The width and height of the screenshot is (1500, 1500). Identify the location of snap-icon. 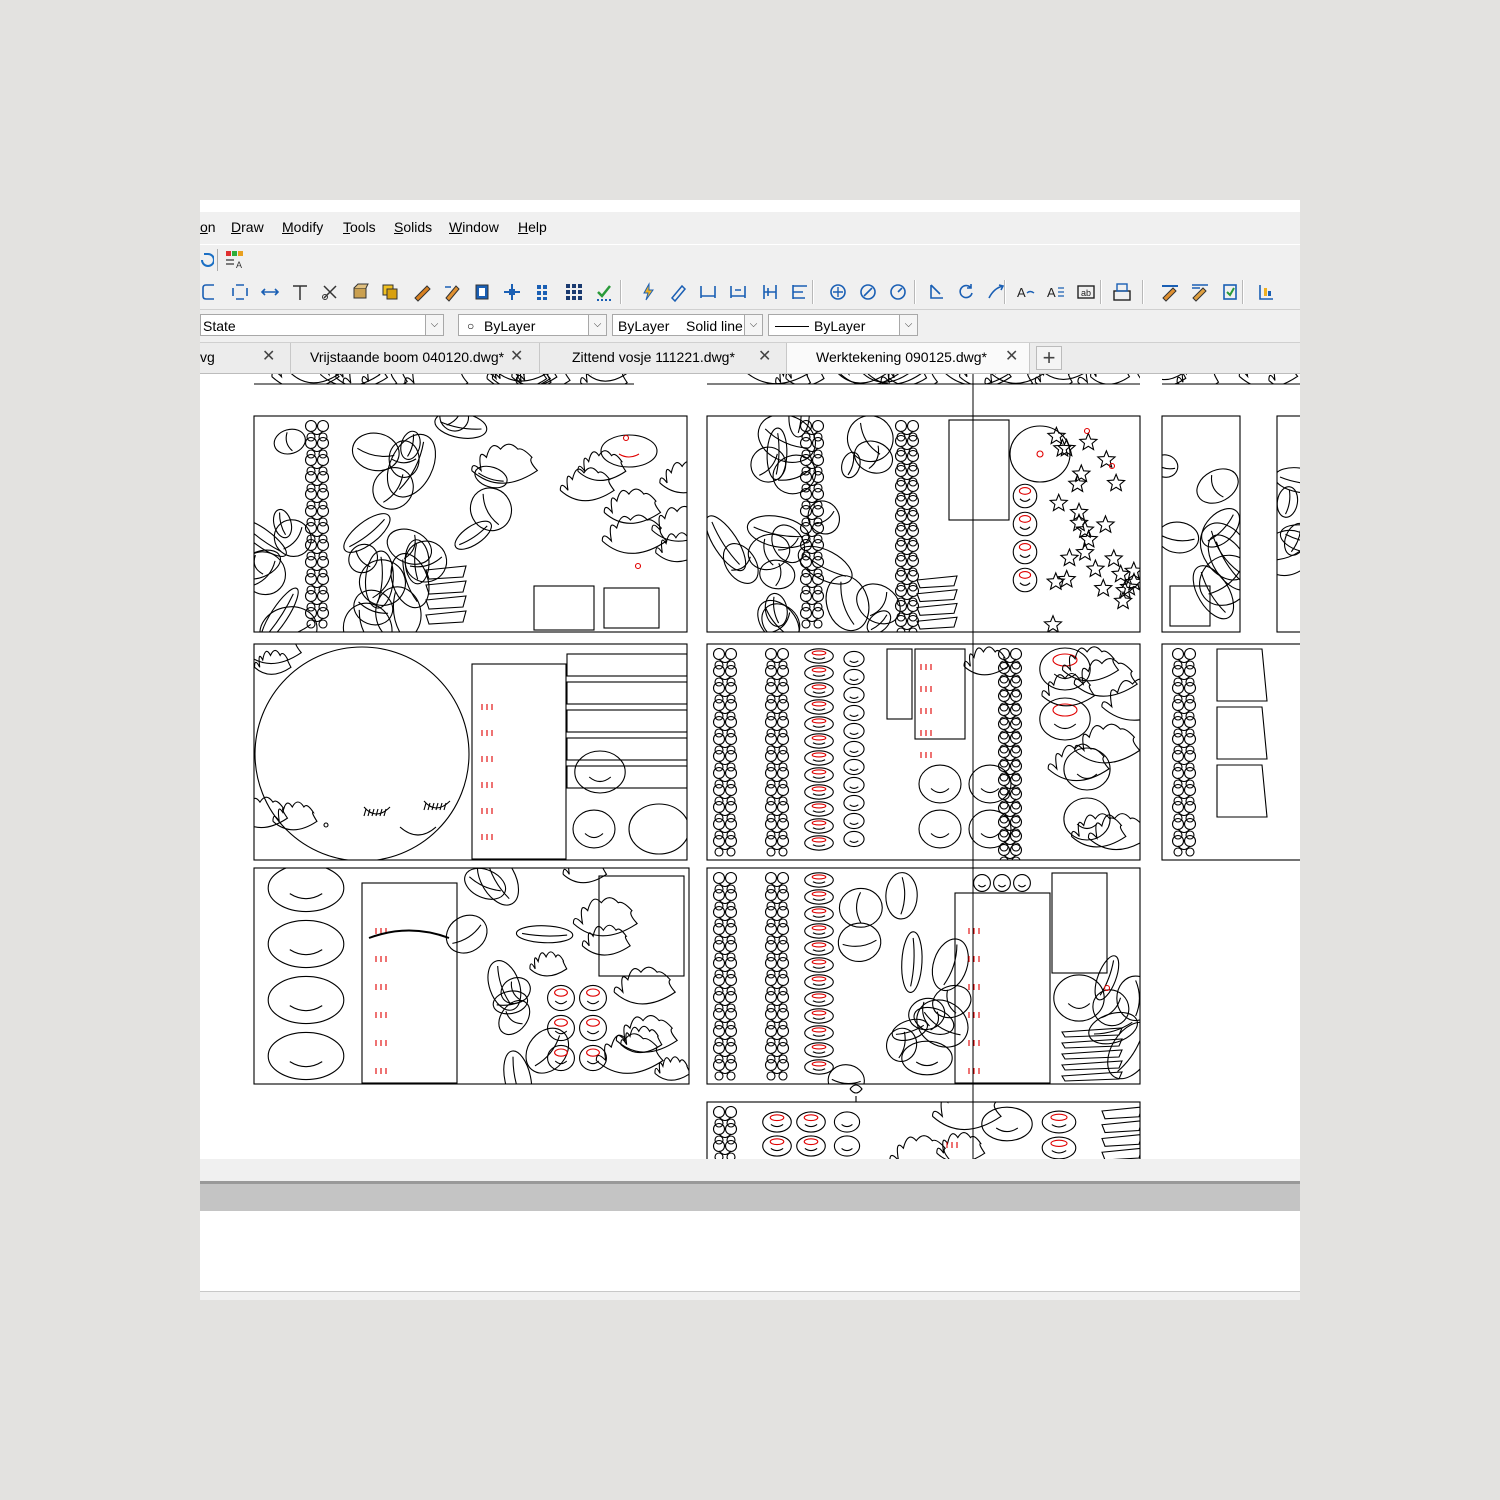
(648, 292).